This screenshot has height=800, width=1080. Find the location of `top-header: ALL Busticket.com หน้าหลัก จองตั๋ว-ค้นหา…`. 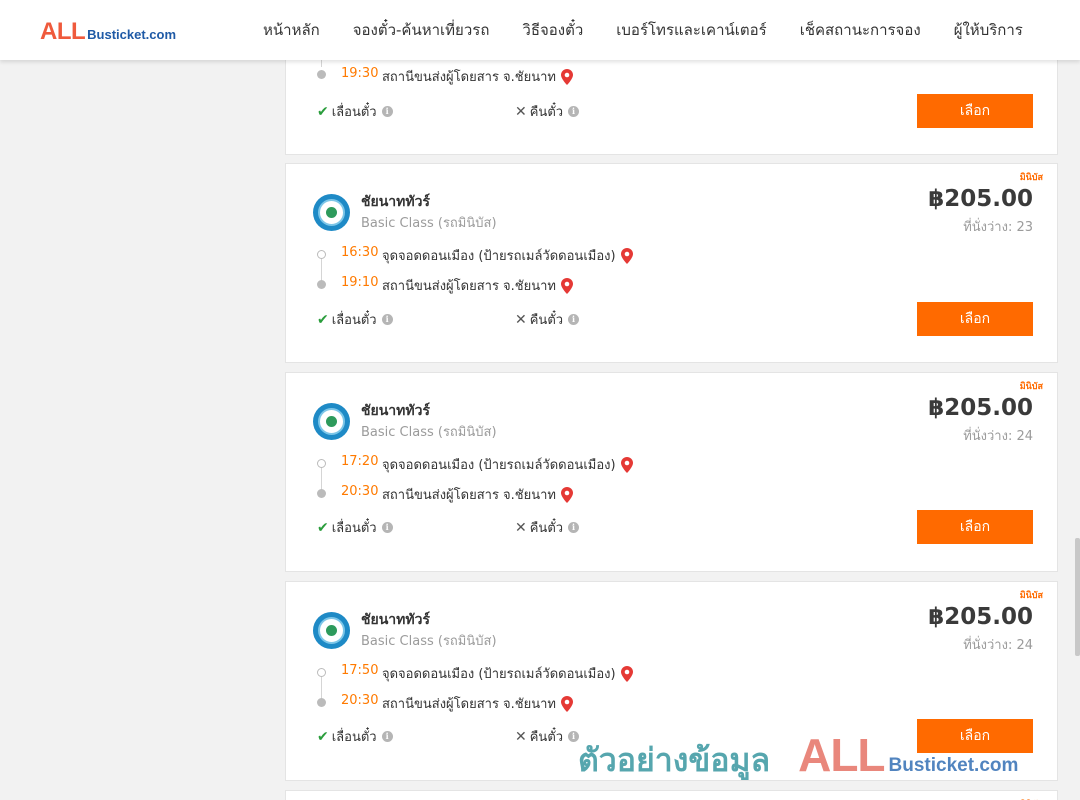

top-header: ALL Busticket.com หน้าหลัก จองตั๋ว-ค้นหา… is located at coordinates (540, 30).